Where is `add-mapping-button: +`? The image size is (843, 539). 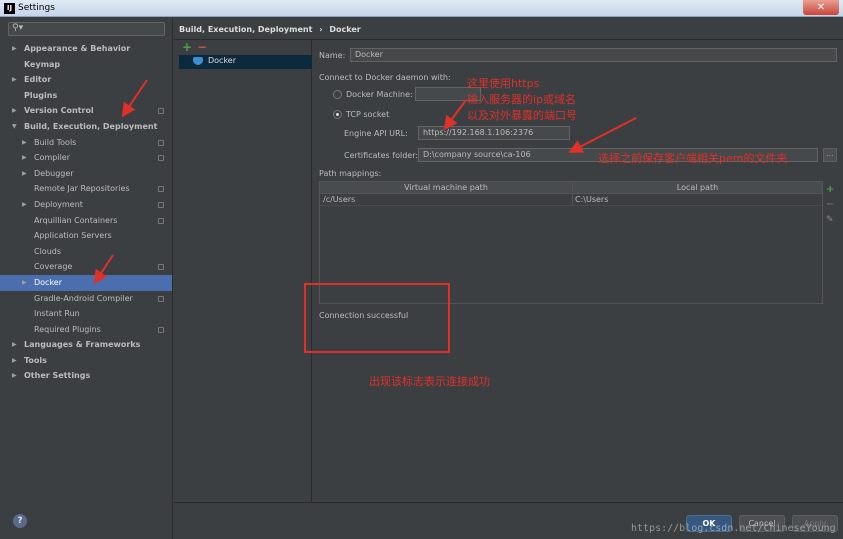 add-mapping-button: + is located at coordinates (830, 189).